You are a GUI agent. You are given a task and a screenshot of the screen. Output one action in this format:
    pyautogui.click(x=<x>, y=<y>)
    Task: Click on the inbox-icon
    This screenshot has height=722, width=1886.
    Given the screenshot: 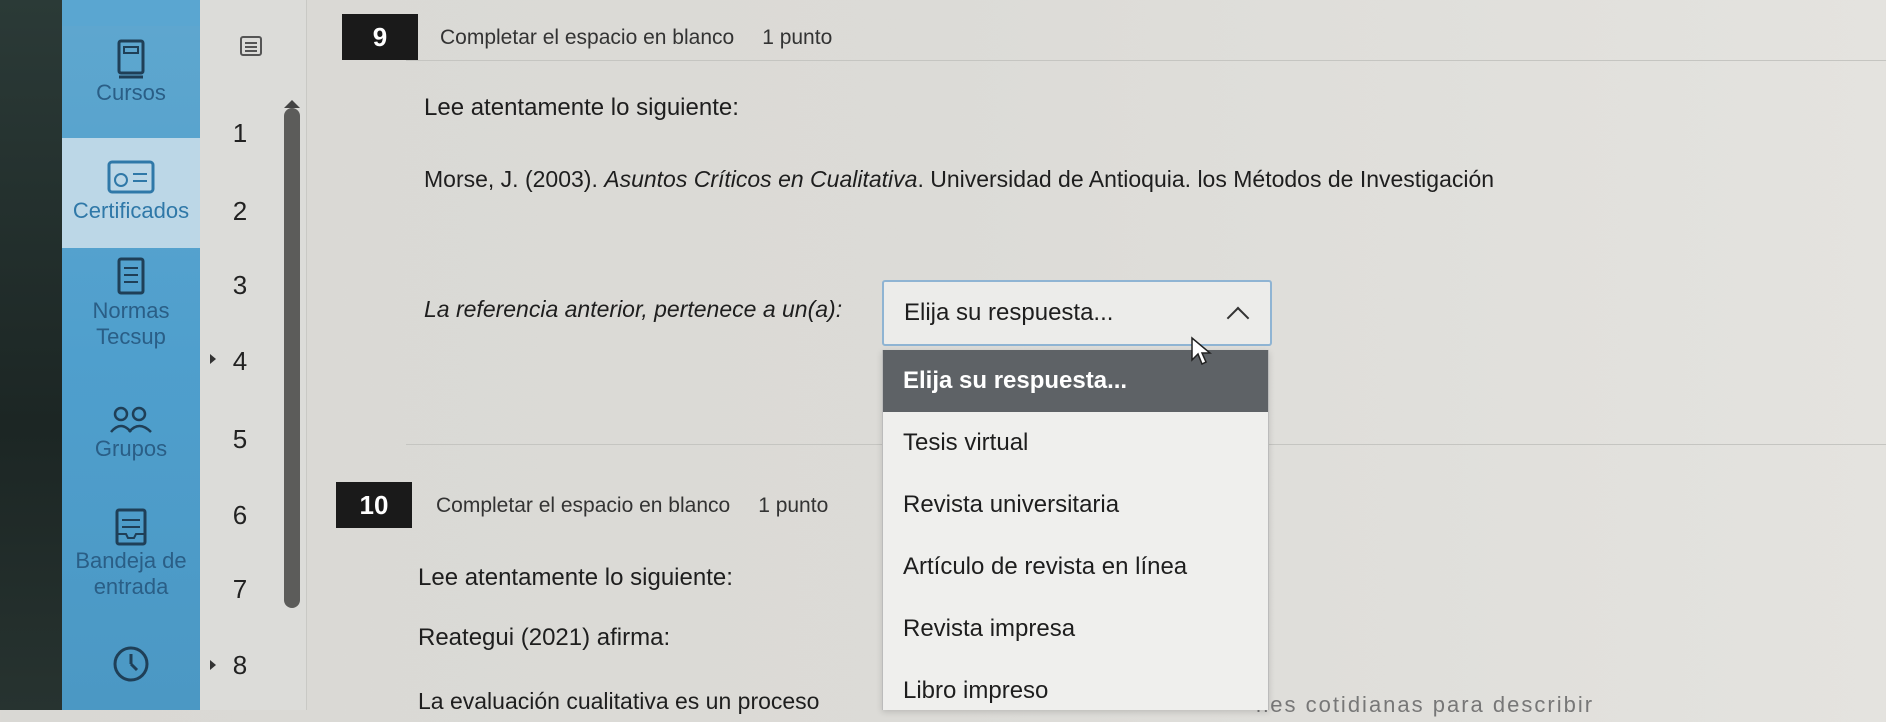 What is the action you would take?
    pyautogui.click(x=131, y=527)
    